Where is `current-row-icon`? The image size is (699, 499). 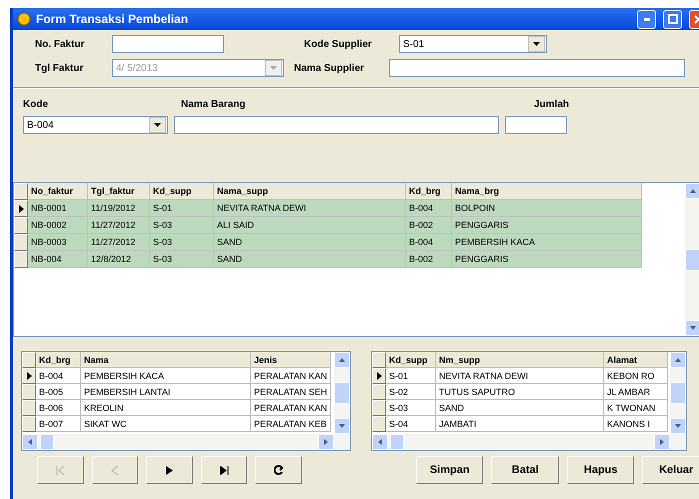 current-row-icon is located at coordinates (379, 376).